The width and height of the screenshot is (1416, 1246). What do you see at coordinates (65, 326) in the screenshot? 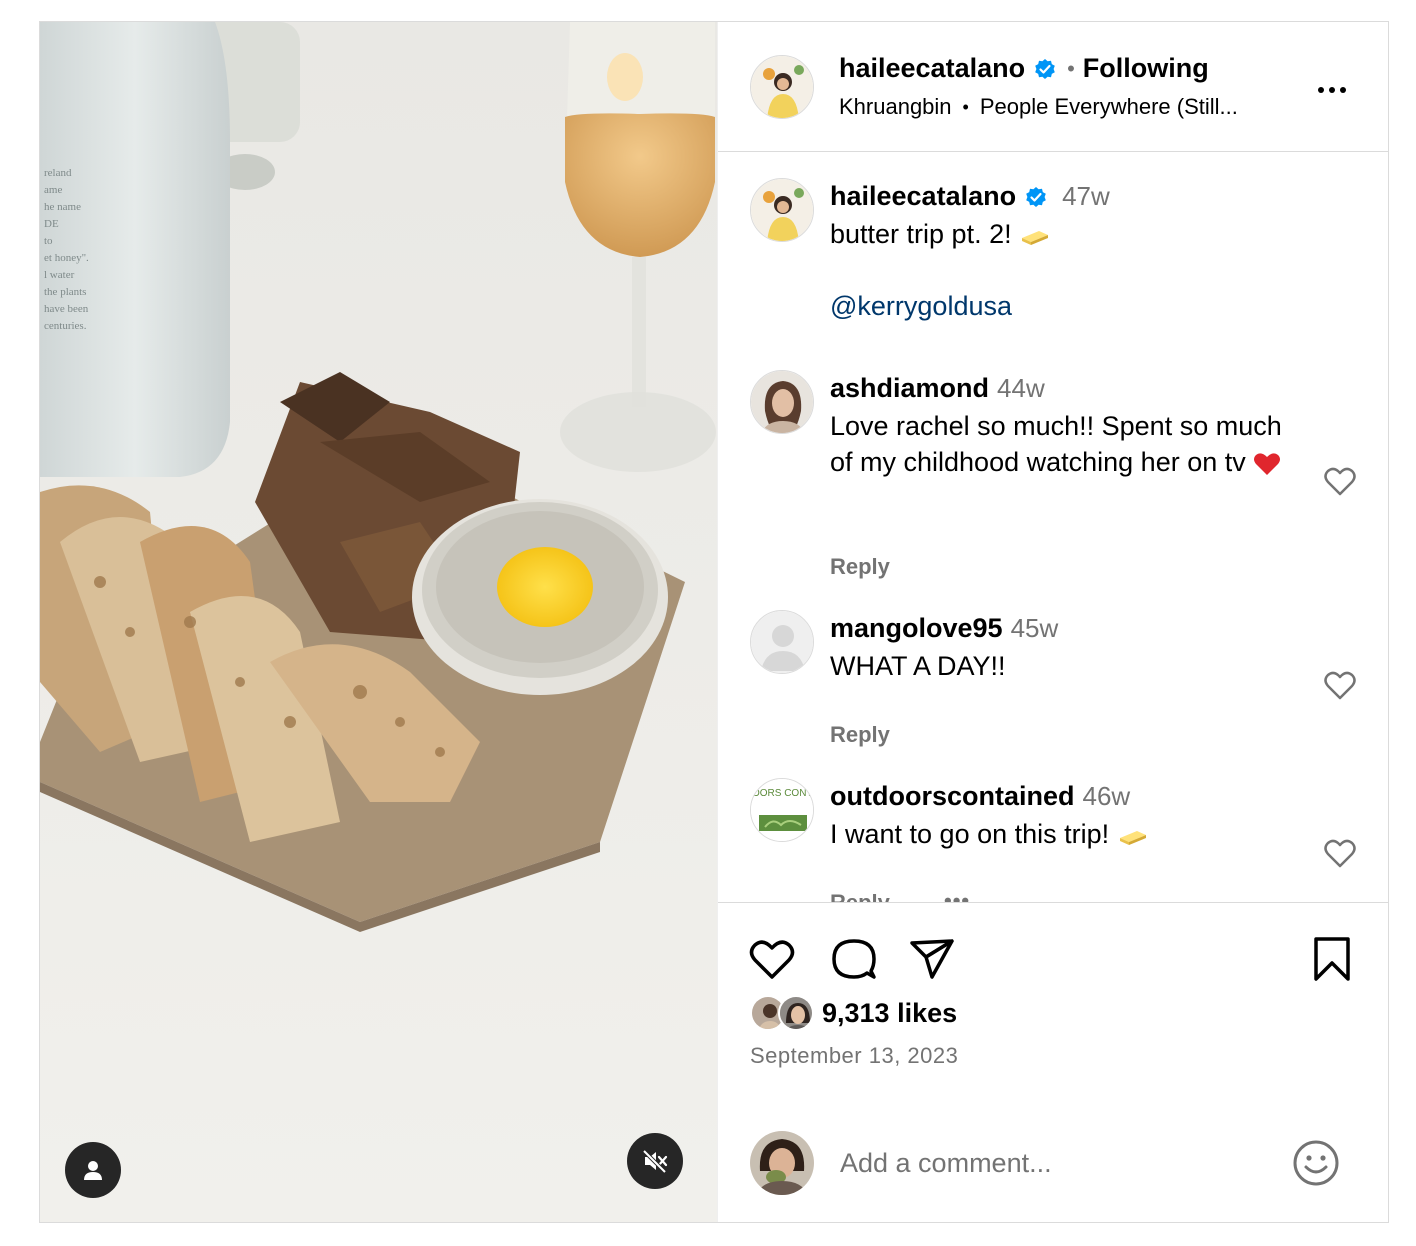
I see `svg-text: centuries.` at bounding box center [65, 326].